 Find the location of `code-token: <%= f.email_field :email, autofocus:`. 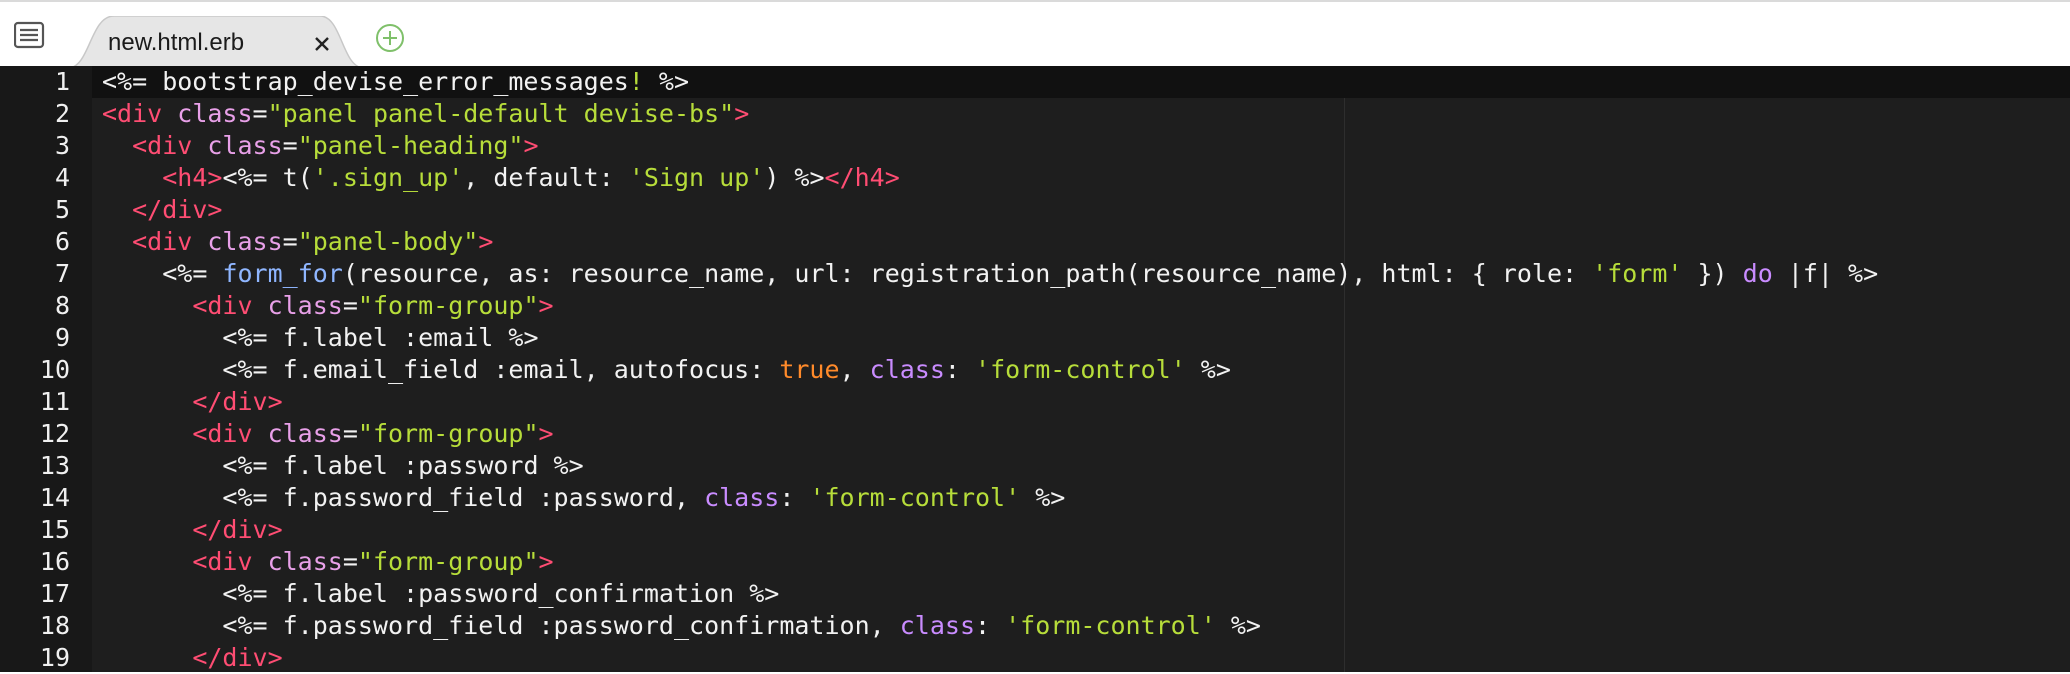

code-token: <%= f.email_field :email, autofocus: is located at coordinates (501, 369).